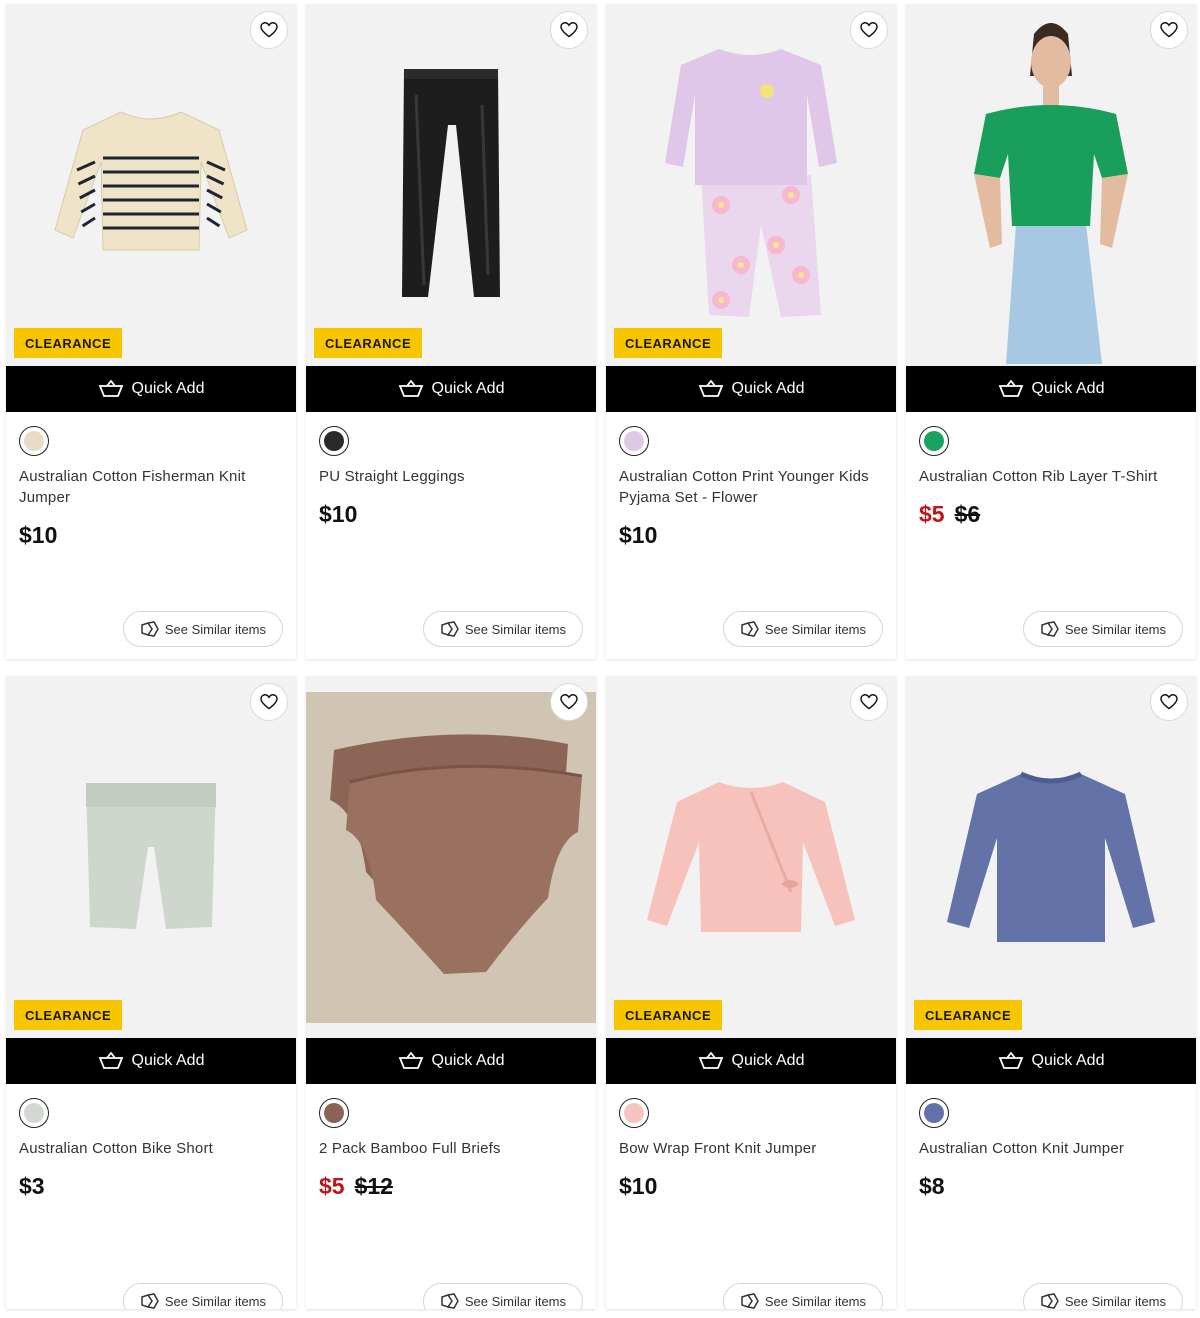 The width and height of the screenshot is (1200, 1318). I want to click on product-name: PU Straight Leggings, so click(451, 476).